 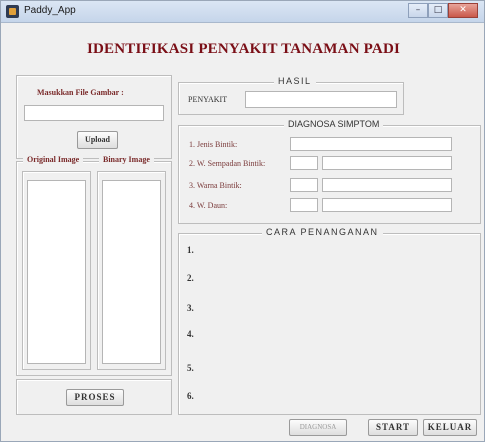 What do you see at coordinates (304, 185) in the screenshot?
I see `warna-bintik-value-a` at bounding box center [304, 185].